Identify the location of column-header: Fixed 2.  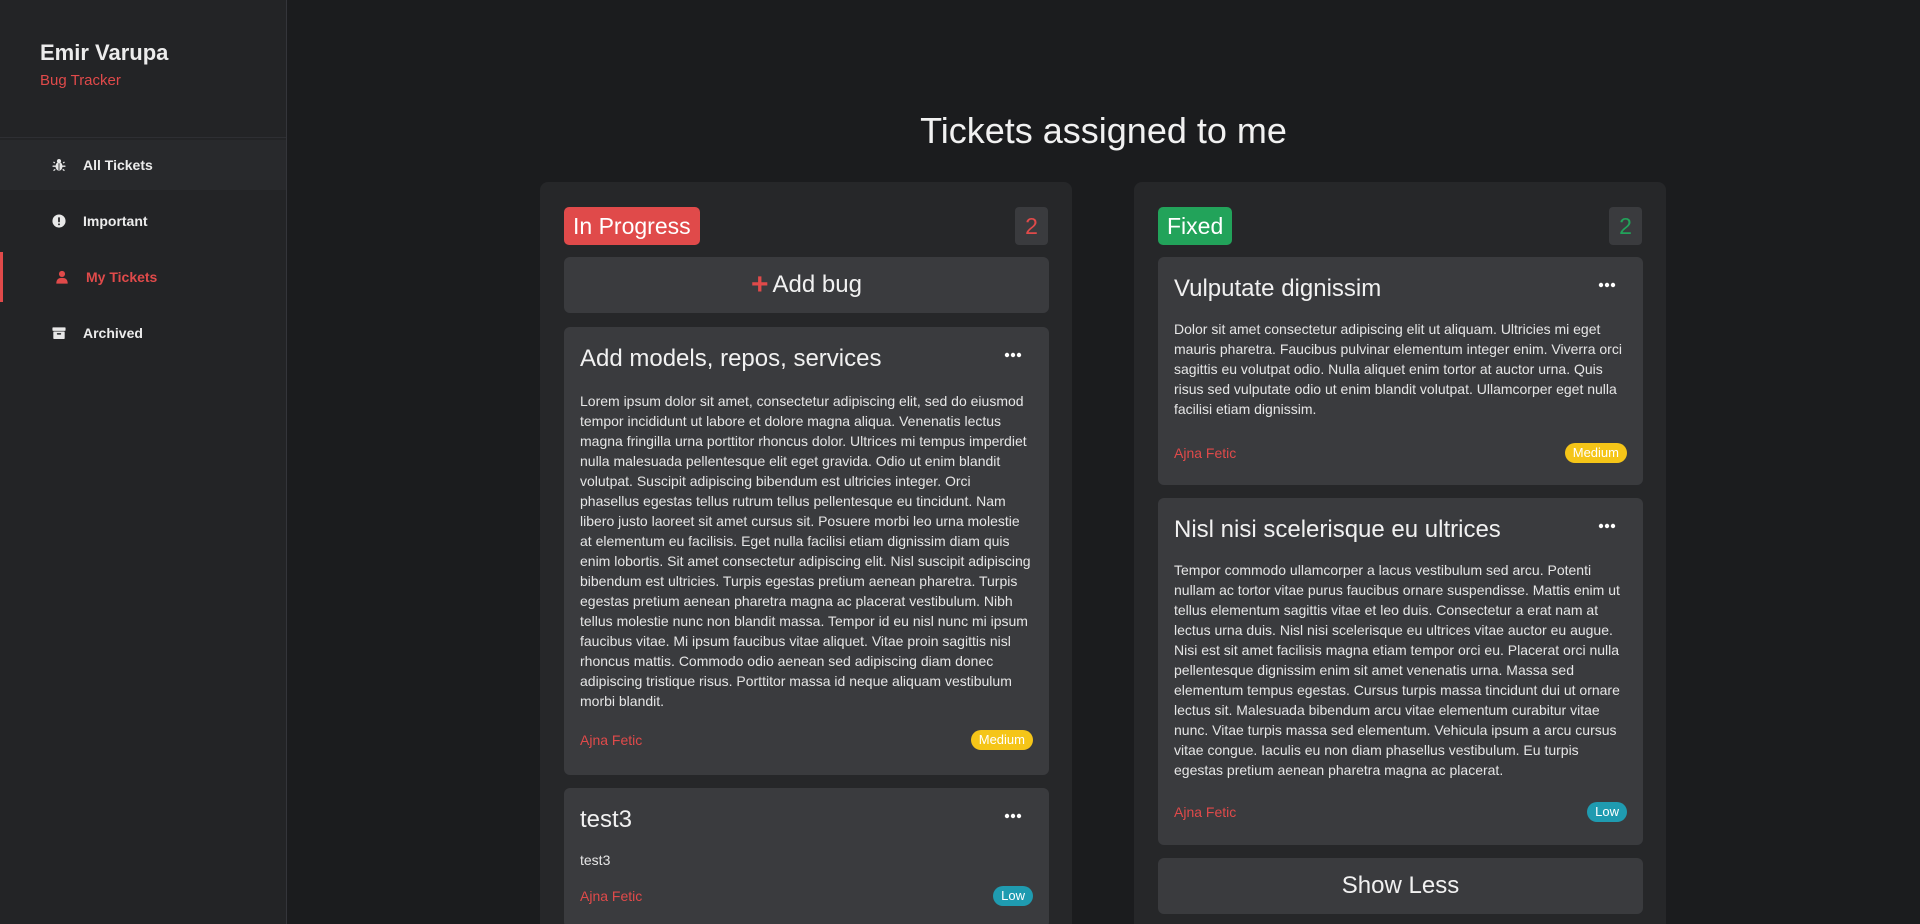
(1400, 226).